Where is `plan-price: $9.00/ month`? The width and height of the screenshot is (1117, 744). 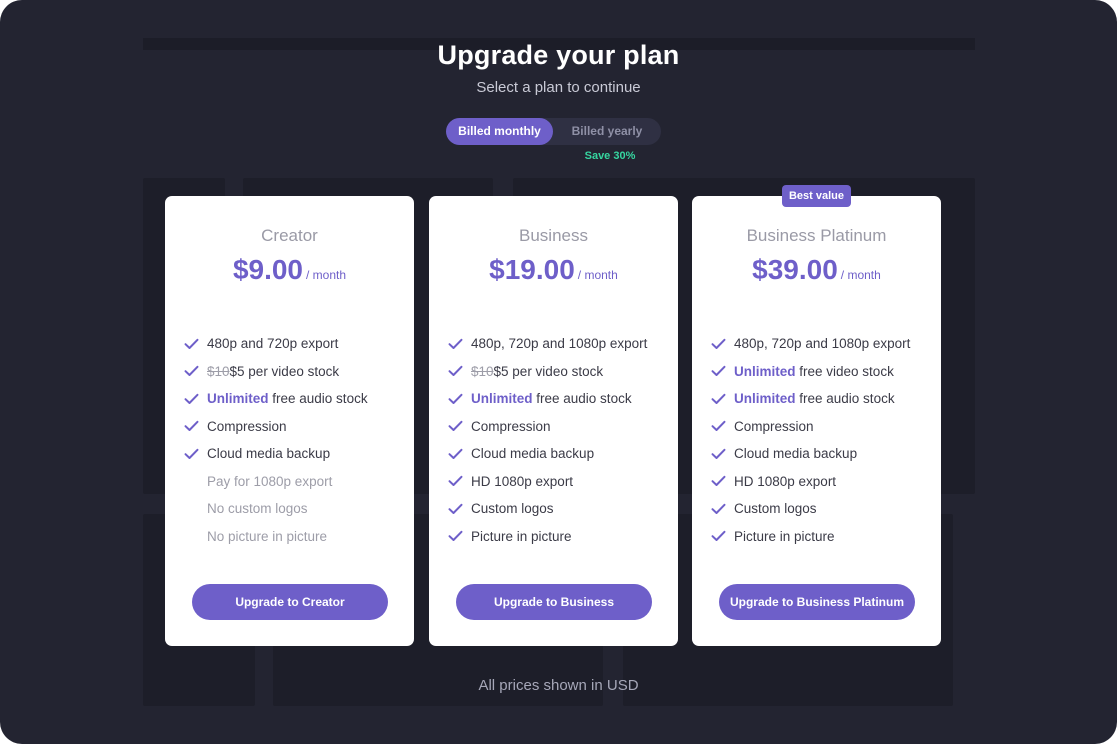 plan-price: $9.00/ month is located at coordinates (289, 270).